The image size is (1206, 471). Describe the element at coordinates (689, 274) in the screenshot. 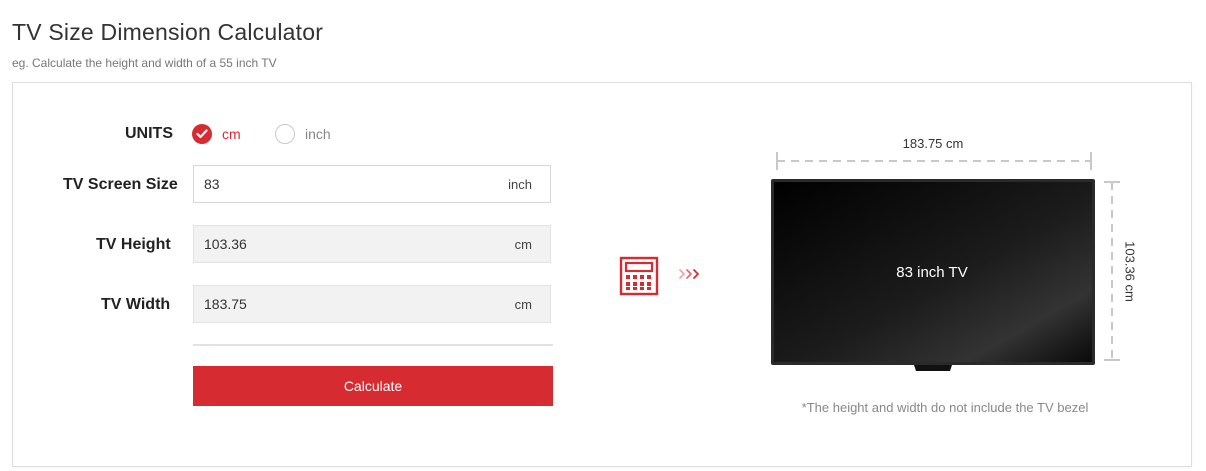

I see `triple-chevron-right-icon` at that location.